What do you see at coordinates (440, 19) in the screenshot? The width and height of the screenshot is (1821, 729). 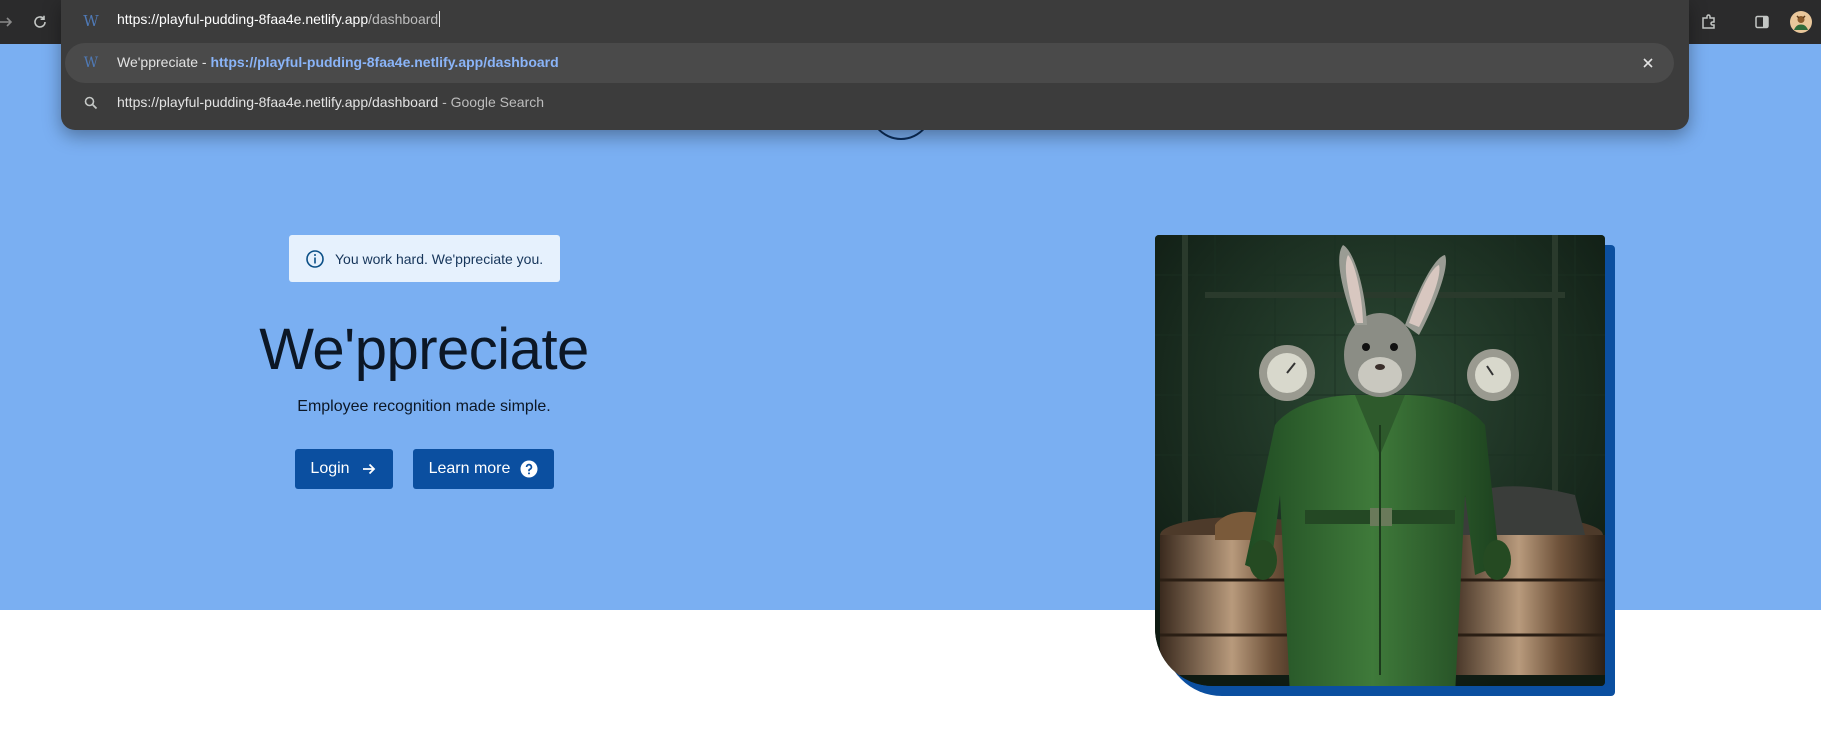 I see `text-caret` at bounding box center [440, 19].